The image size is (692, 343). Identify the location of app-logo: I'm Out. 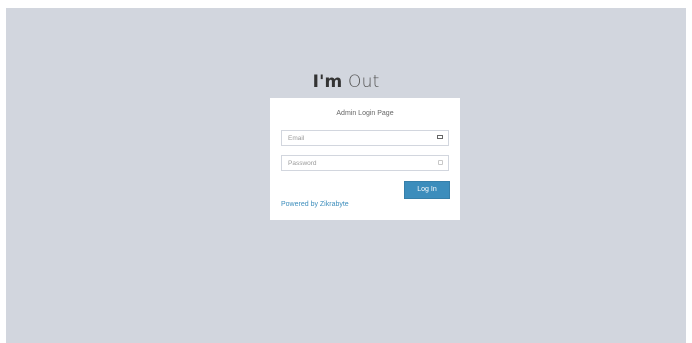
(346, 82).